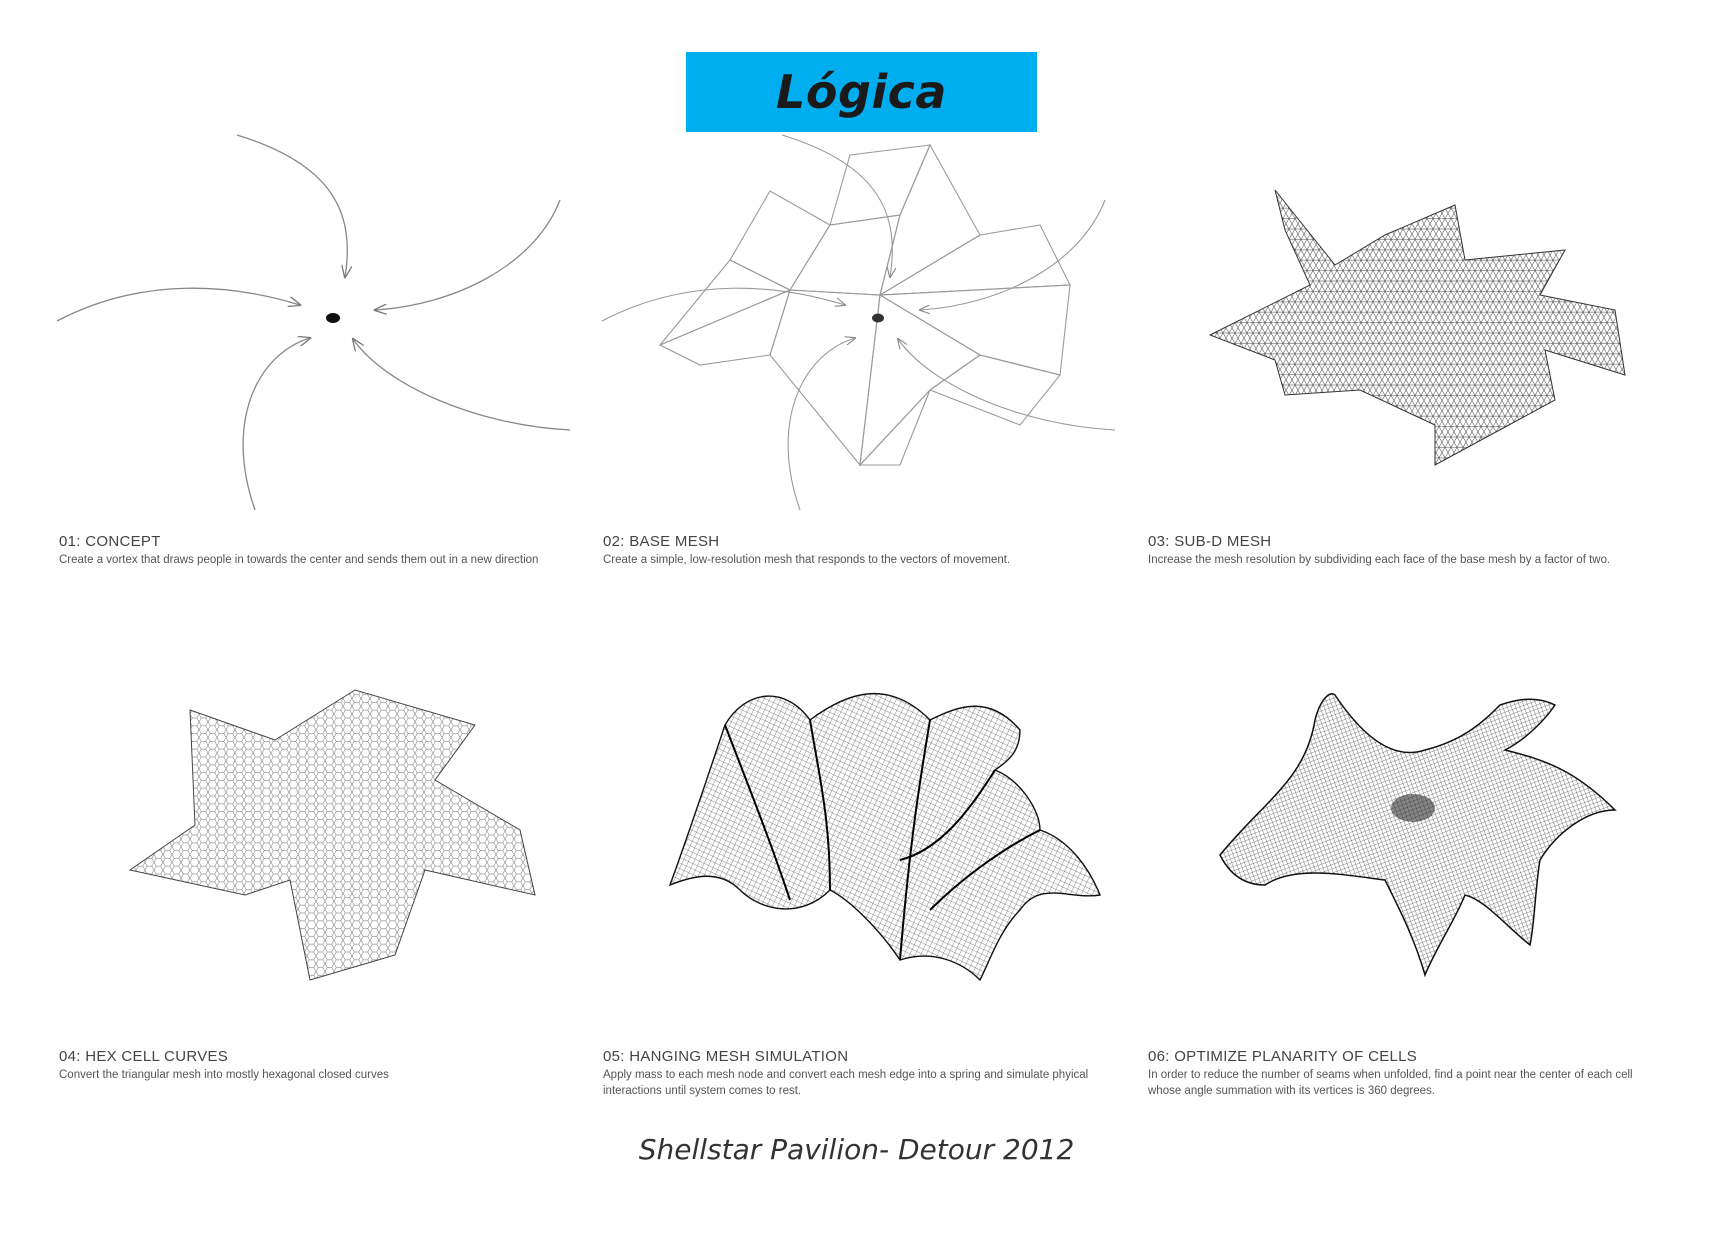 The width and height of the screenshot is (1713, 1234). I want to click on planarity-center, so click(1413, 808).